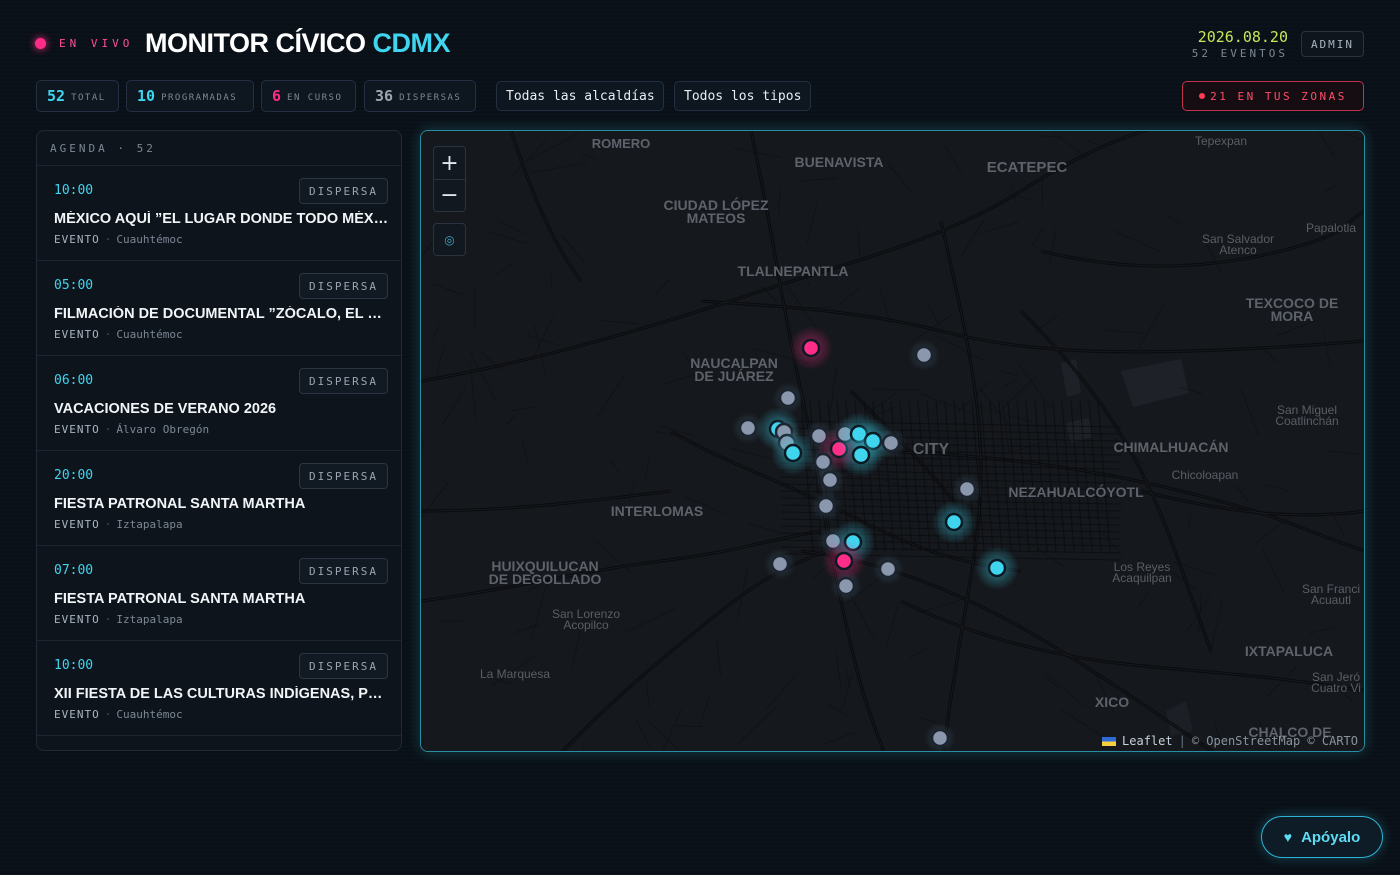 This screenshot has width=1400, height=875. Describe the element at coordinates (1147, 741) in the screenshot. I see `leaflet-link: Leaflet` at that location.